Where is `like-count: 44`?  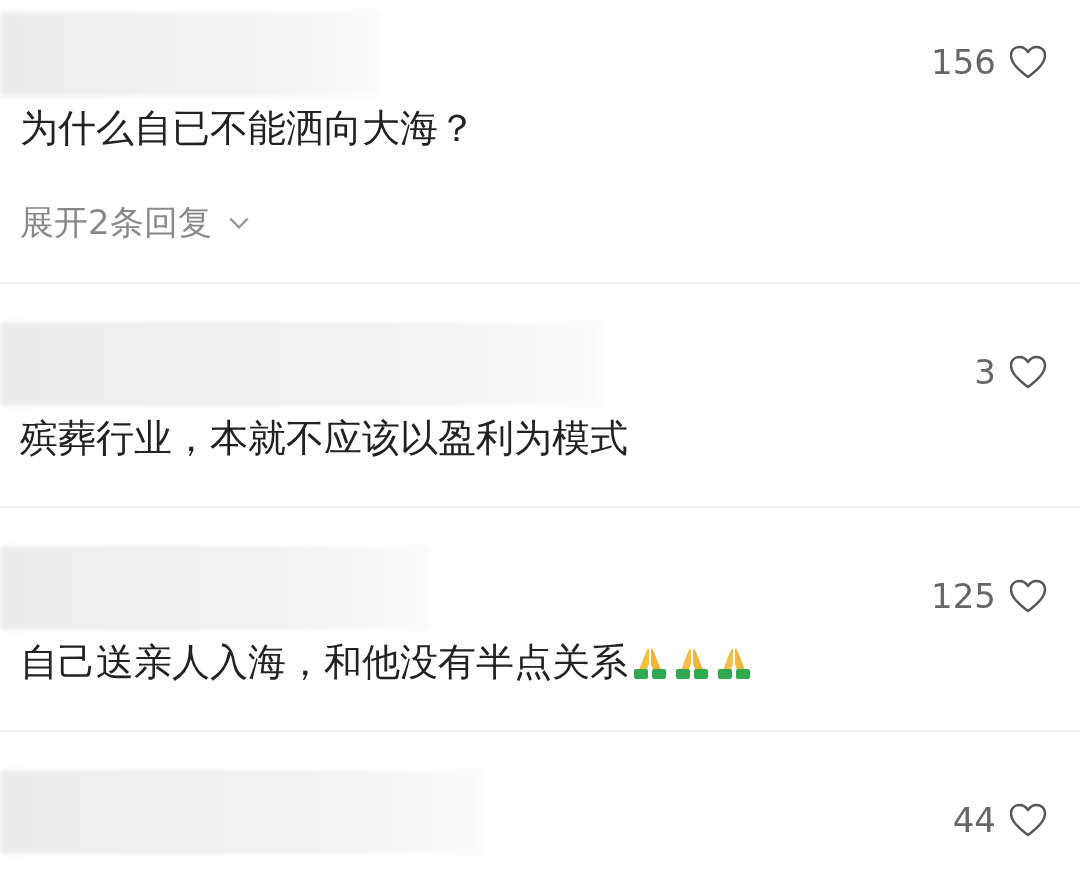
like-count: 44 is located at coordinates (974, 820).